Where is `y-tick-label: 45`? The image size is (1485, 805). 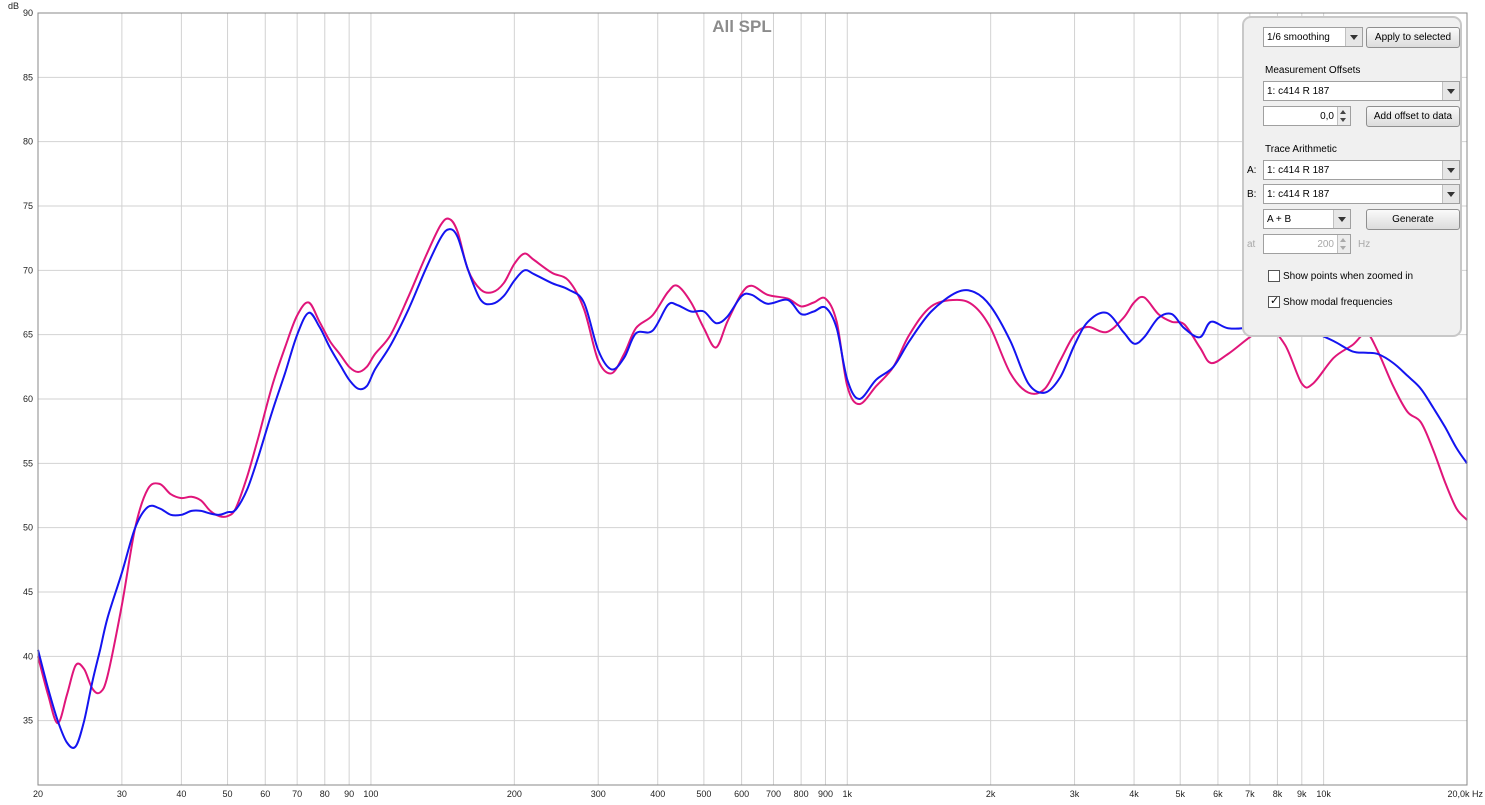
y-tick-label: 45 is located at coordinates (28, 592).